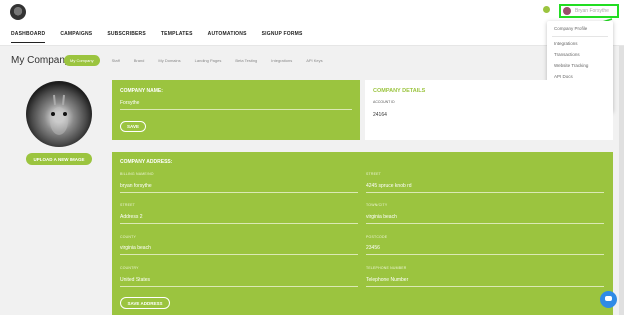  Describe the element at coordinates (28, 37) in the screenshot. I see `nav-dashboard: DASHBOARD` at that location.